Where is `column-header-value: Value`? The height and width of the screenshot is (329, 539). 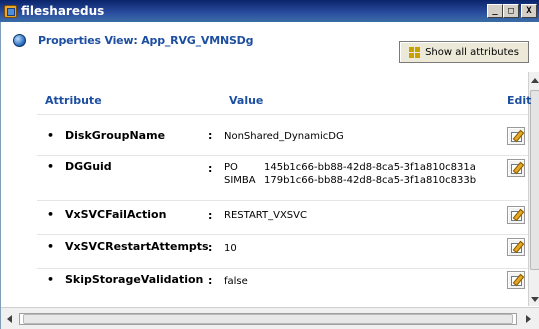 column-header-value: Value is located at coordinates (246, 100).